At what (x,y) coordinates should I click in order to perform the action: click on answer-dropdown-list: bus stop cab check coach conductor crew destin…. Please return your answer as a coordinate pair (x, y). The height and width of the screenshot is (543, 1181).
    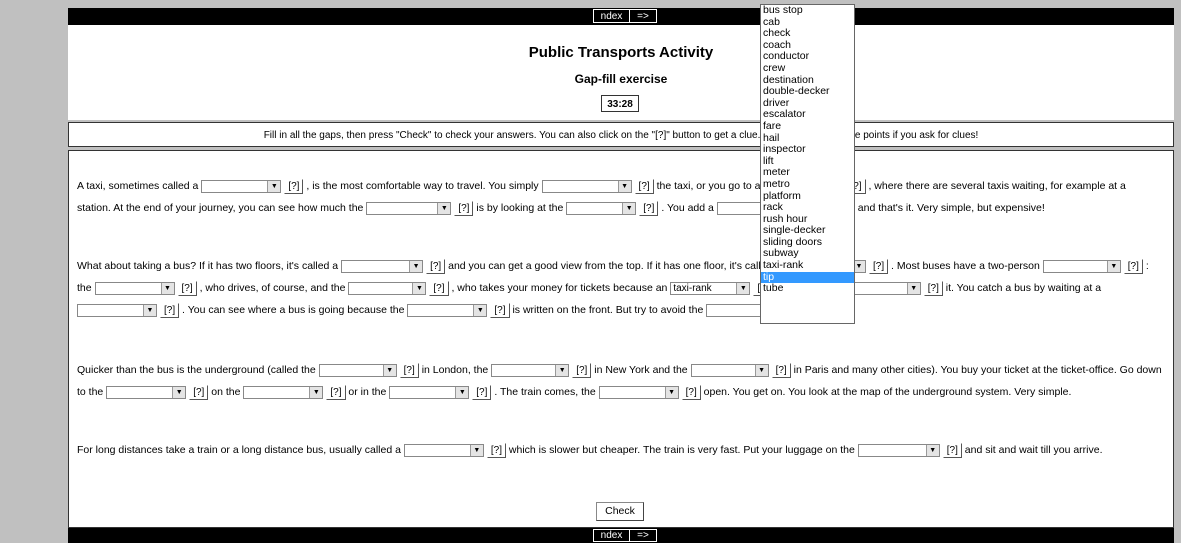
    Looking at the image, I should click on (807, 164).